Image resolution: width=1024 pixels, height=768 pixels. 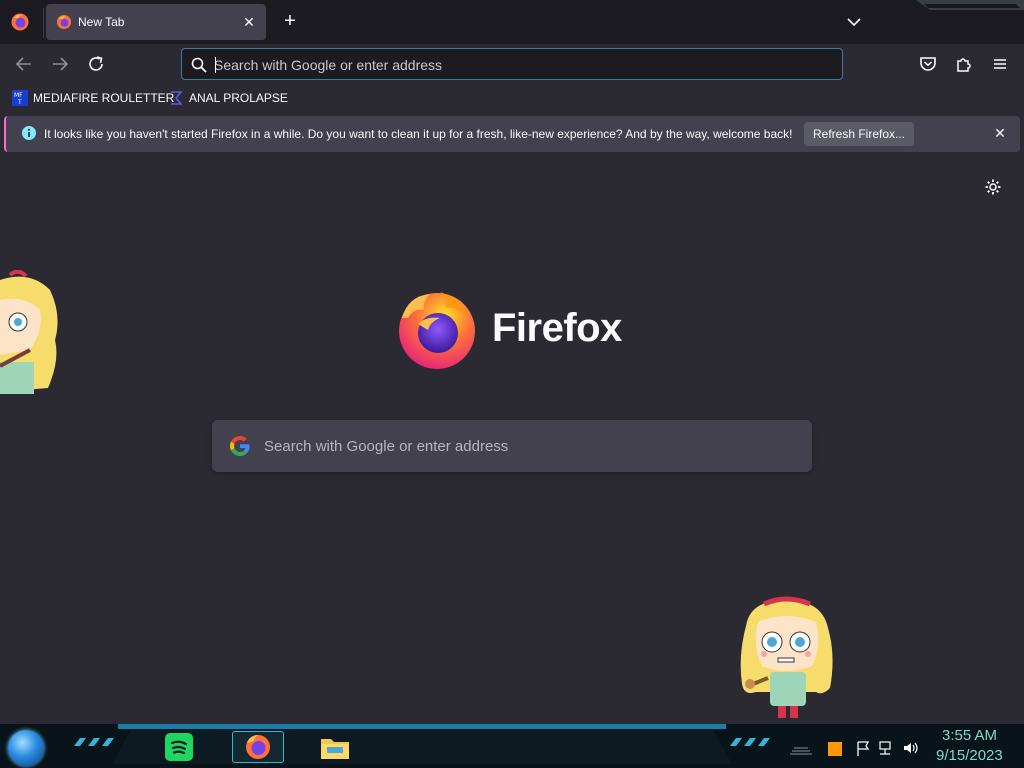 What do you see at coordinates (179, 747) in the screenshot?
I see `spotify-icon` at bounding box center [179, 747].